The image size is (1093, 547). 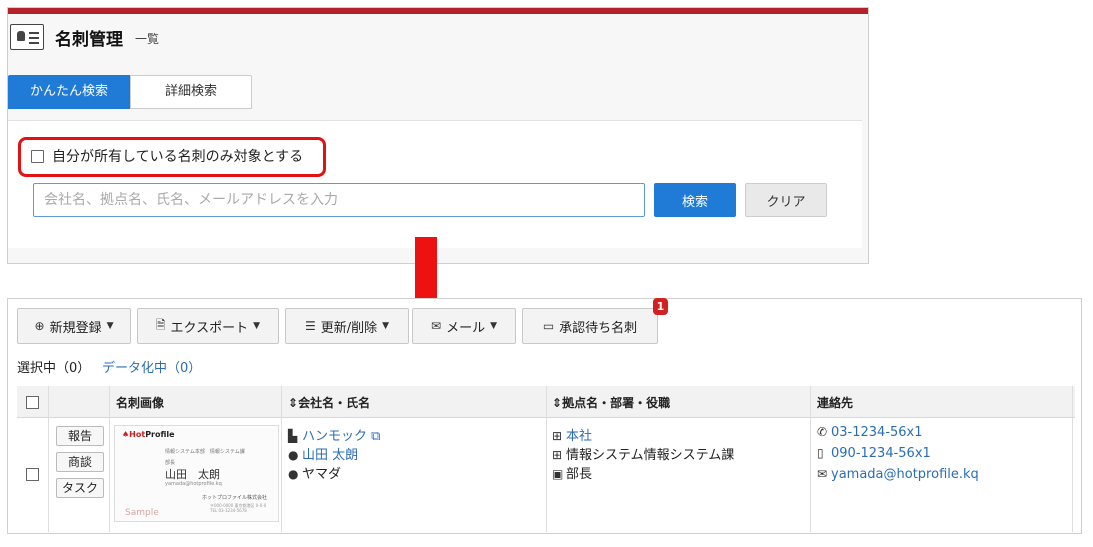 I want to click on email-address: yamada@hotprofile.kq, so click(x=905, y=474).